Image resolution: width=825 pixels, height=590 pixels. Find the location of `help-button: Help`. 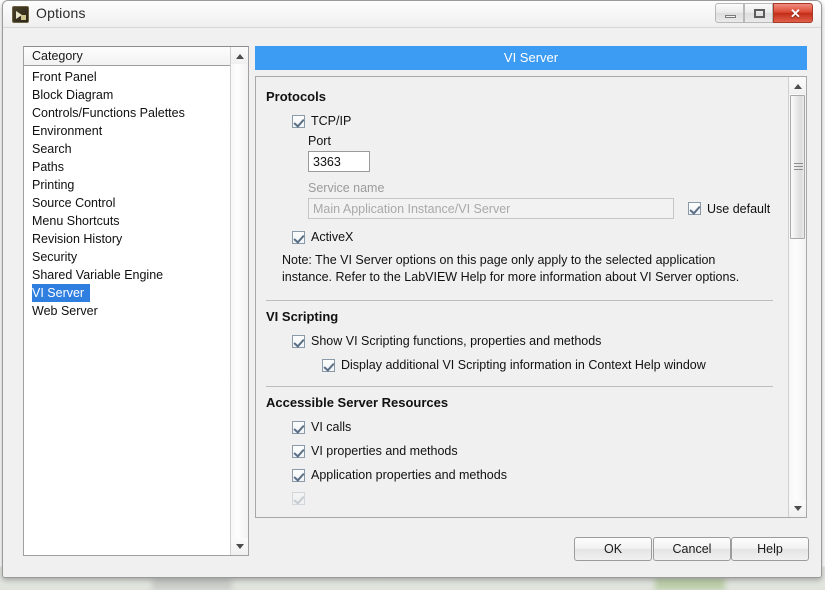

help-button: Help is located at coordinates (770, 549).